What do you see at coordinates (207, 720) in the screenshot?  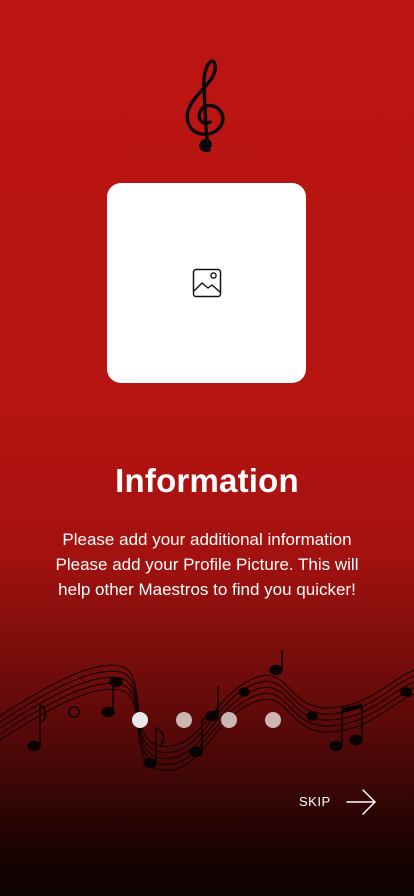 I see `pagination-dots` at bounding box center [207, 720].